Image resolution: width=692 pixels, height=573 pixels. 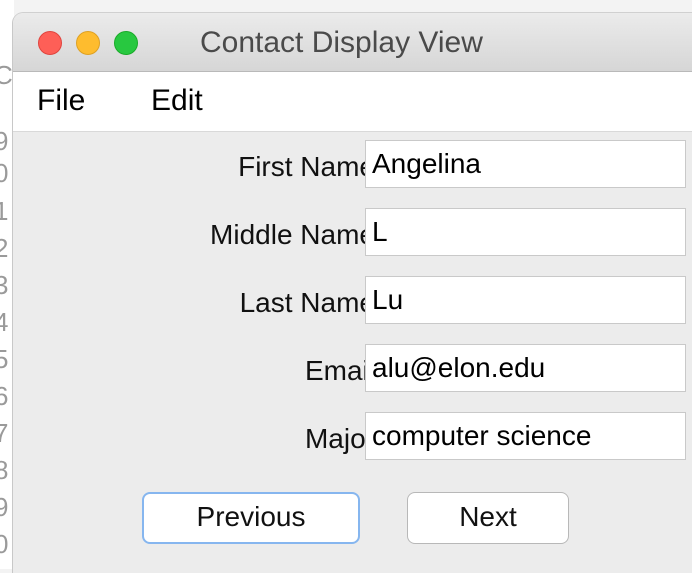 What do you see at coordinates (352, 102) in the screenshot?
I see `menu-bar: File Edit` at bounding box center [352, 102].